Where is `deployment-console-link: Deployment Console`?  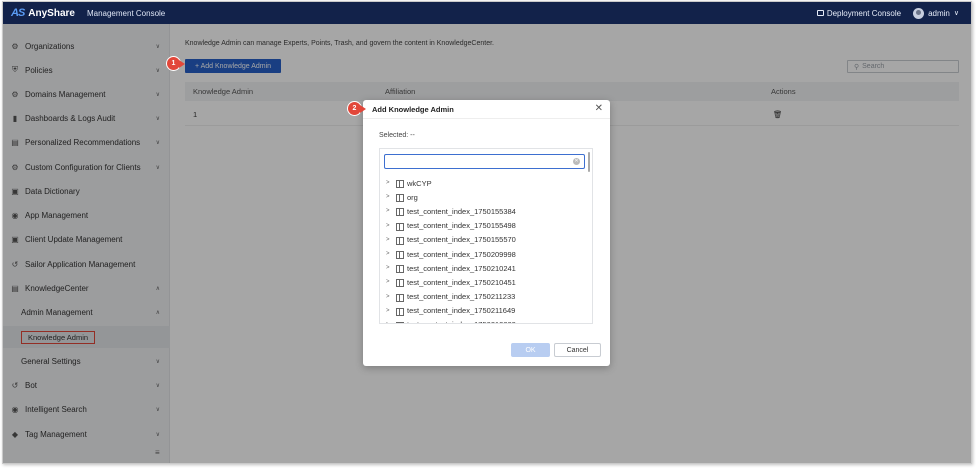
deployment-console-link: Deployment Console is located at coordinates (859, 13).